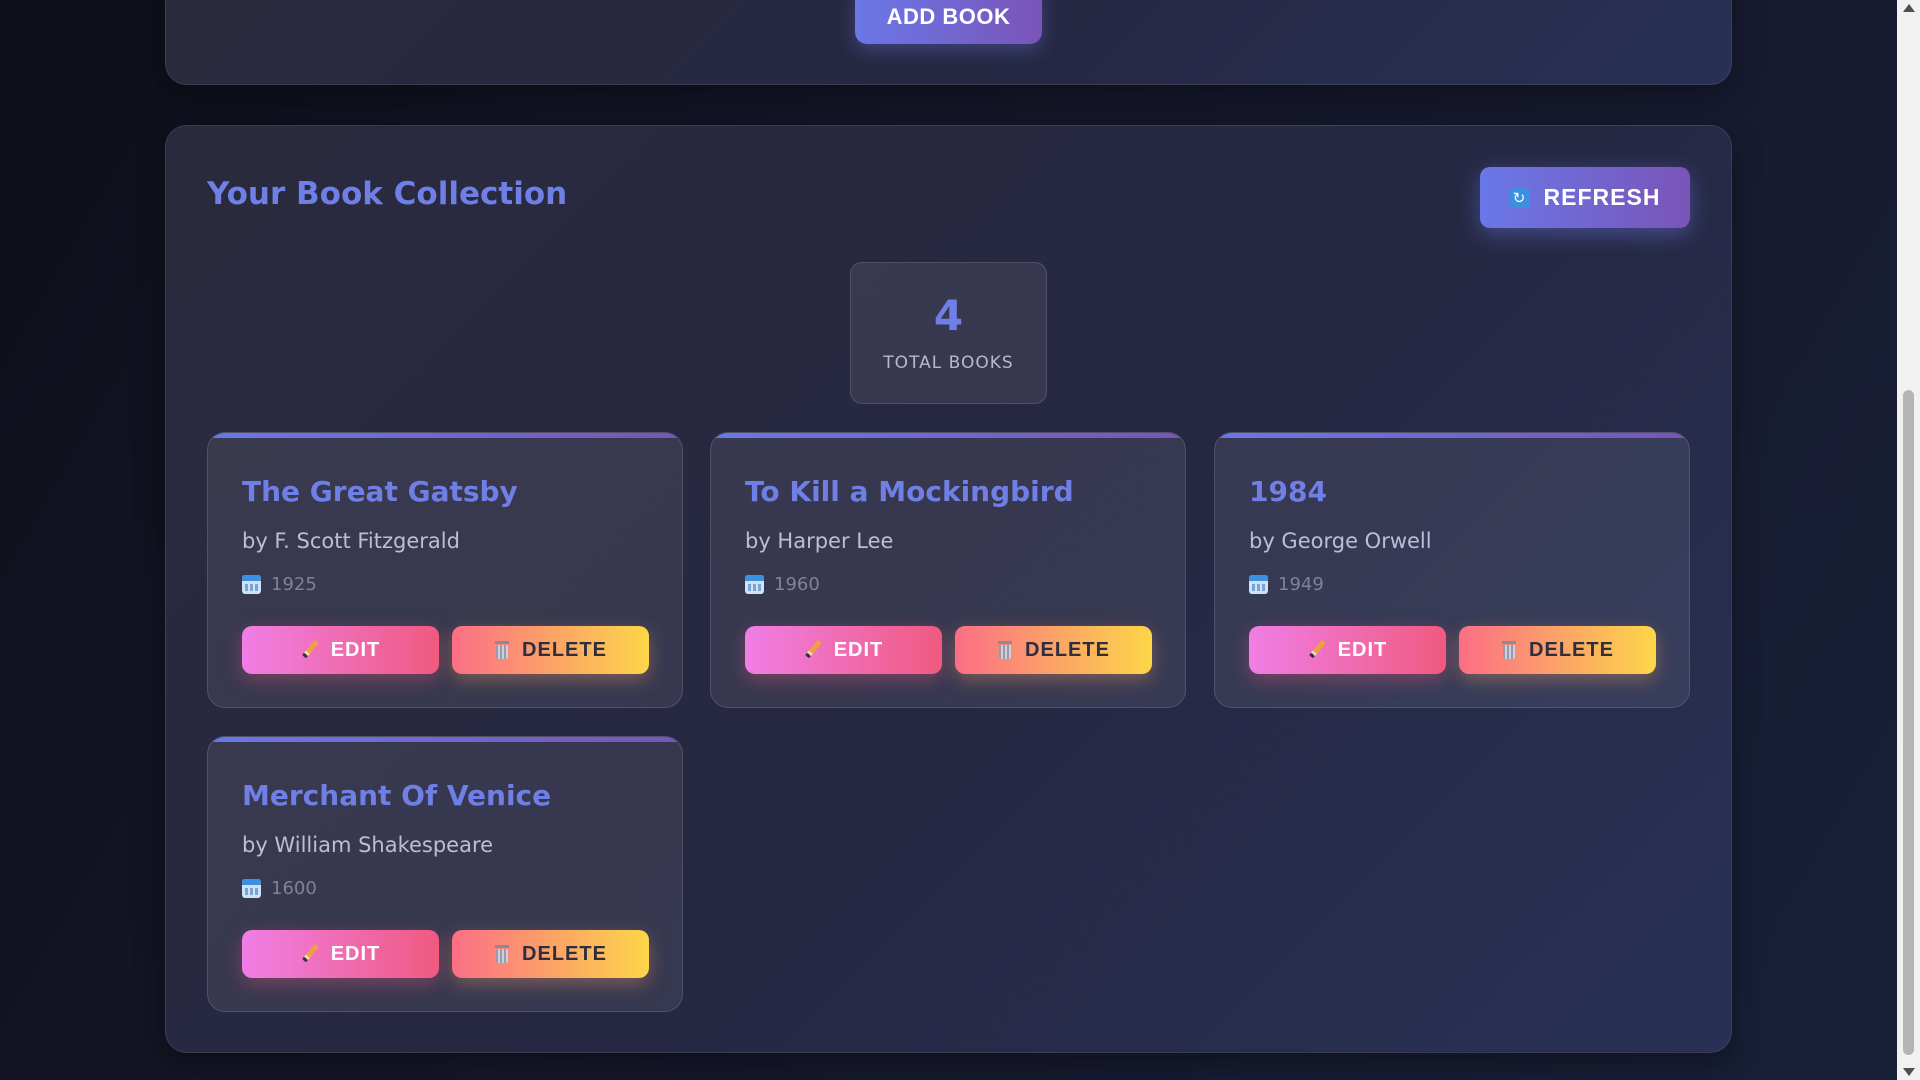  Describe the element at coordinates (397, 795) in the screenshot. I see `book-title: Merchant Of Venice` at that location.